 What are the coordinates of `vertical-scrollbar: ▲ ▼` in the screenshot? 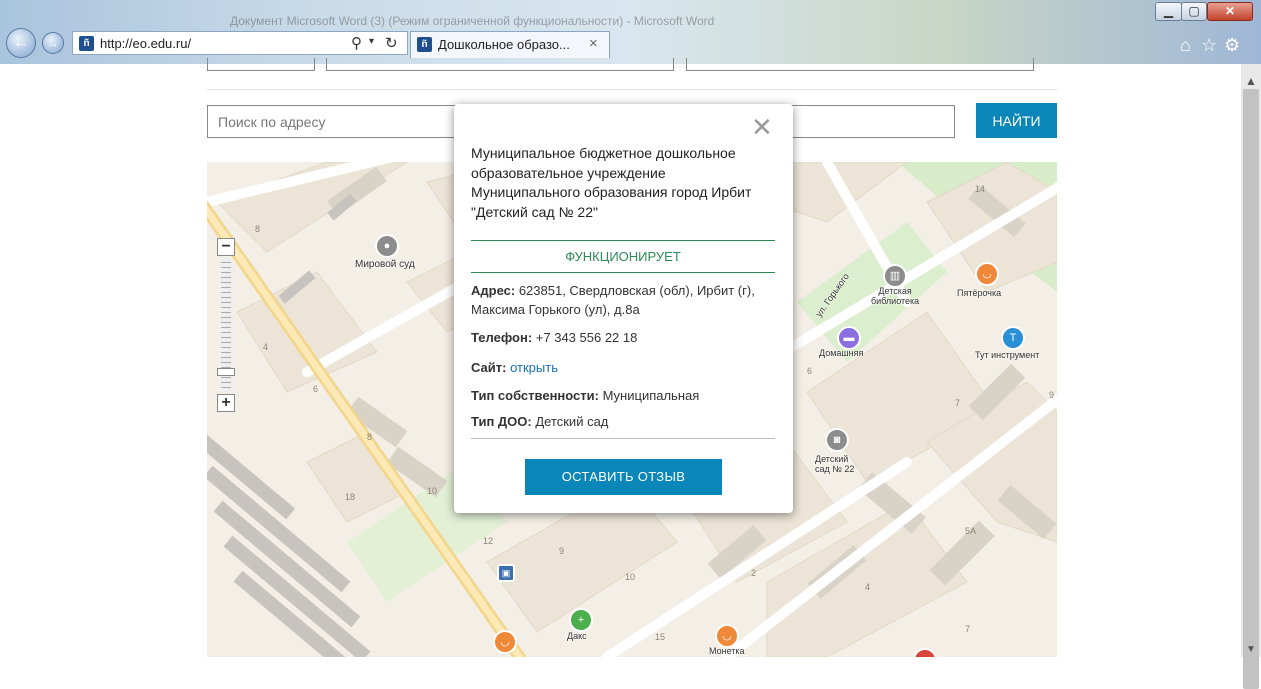 It's located at (1251, 376).